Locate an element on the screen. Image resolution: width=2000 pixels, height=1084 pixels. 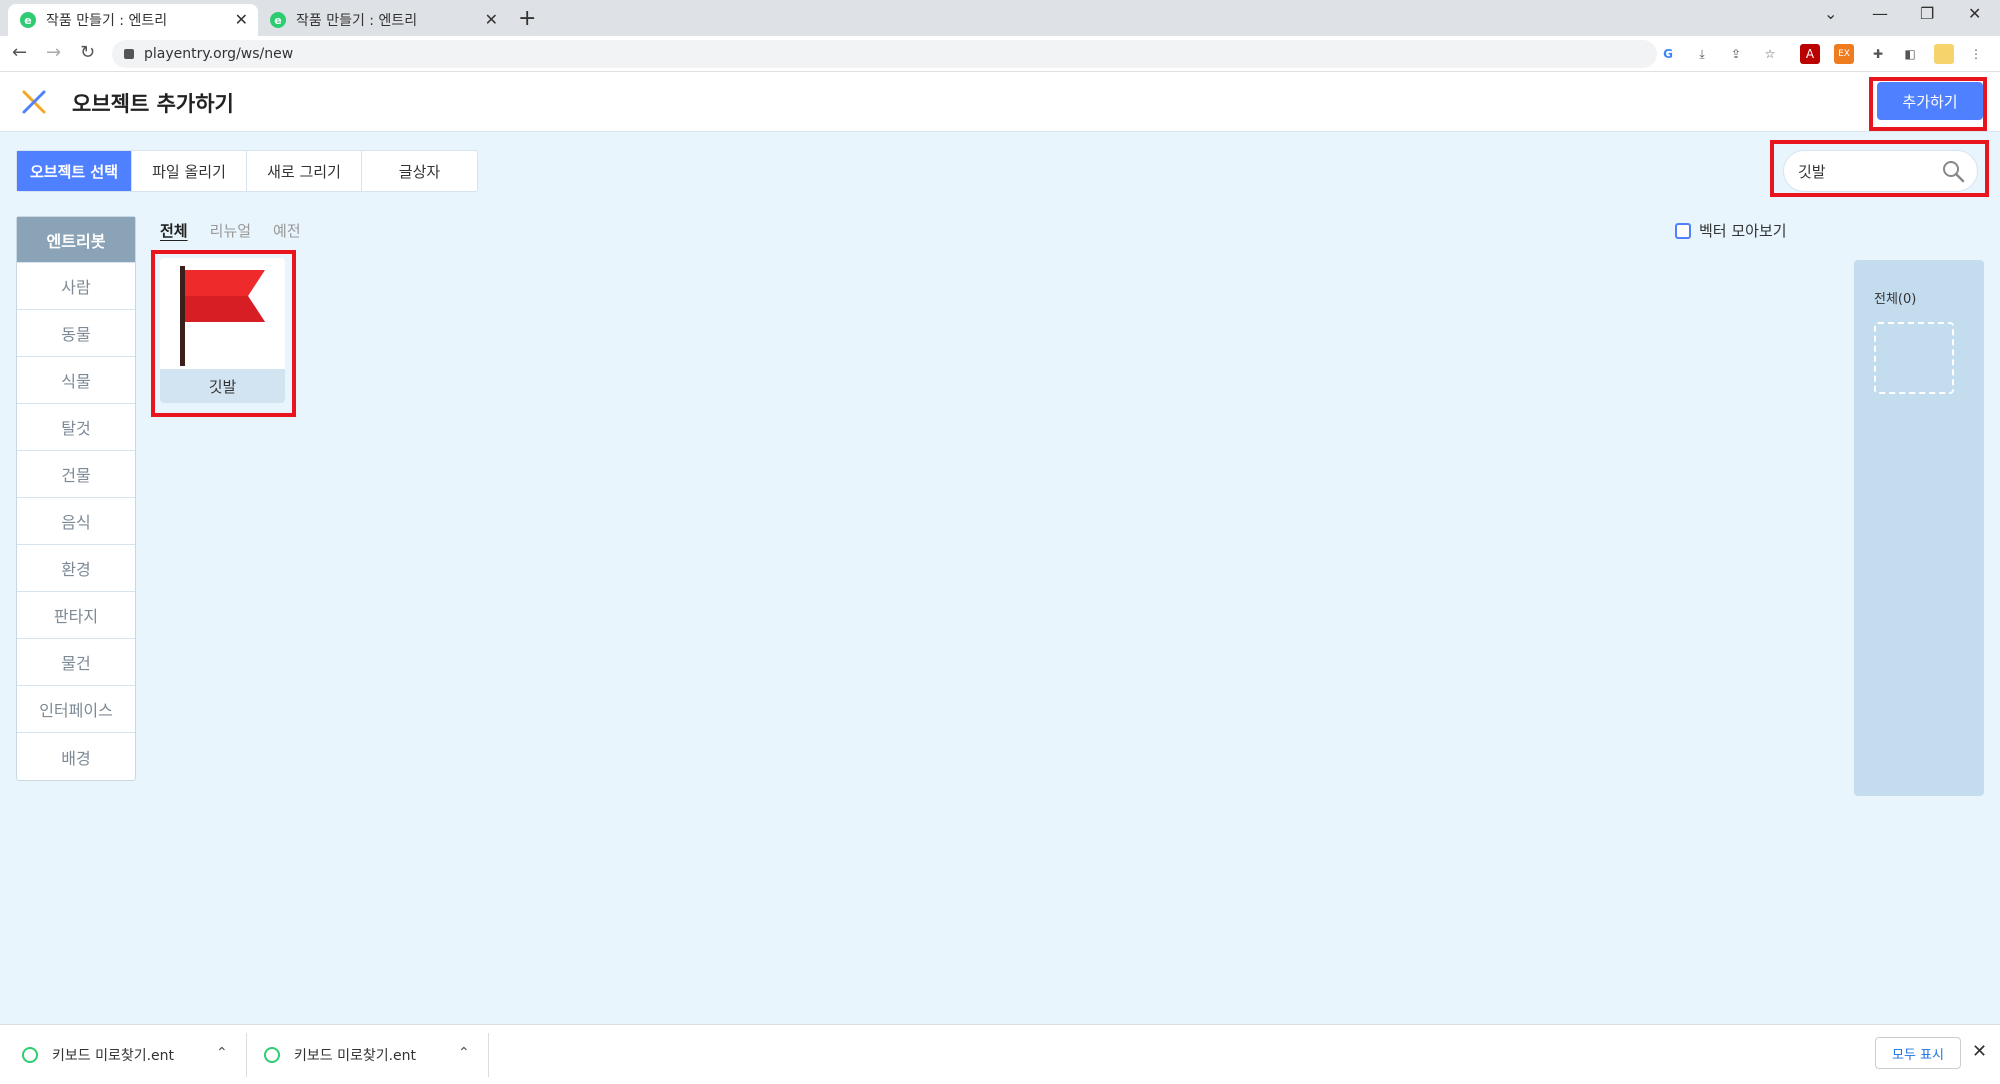
category-environment: 환경 is located at coordinates (76, 568).